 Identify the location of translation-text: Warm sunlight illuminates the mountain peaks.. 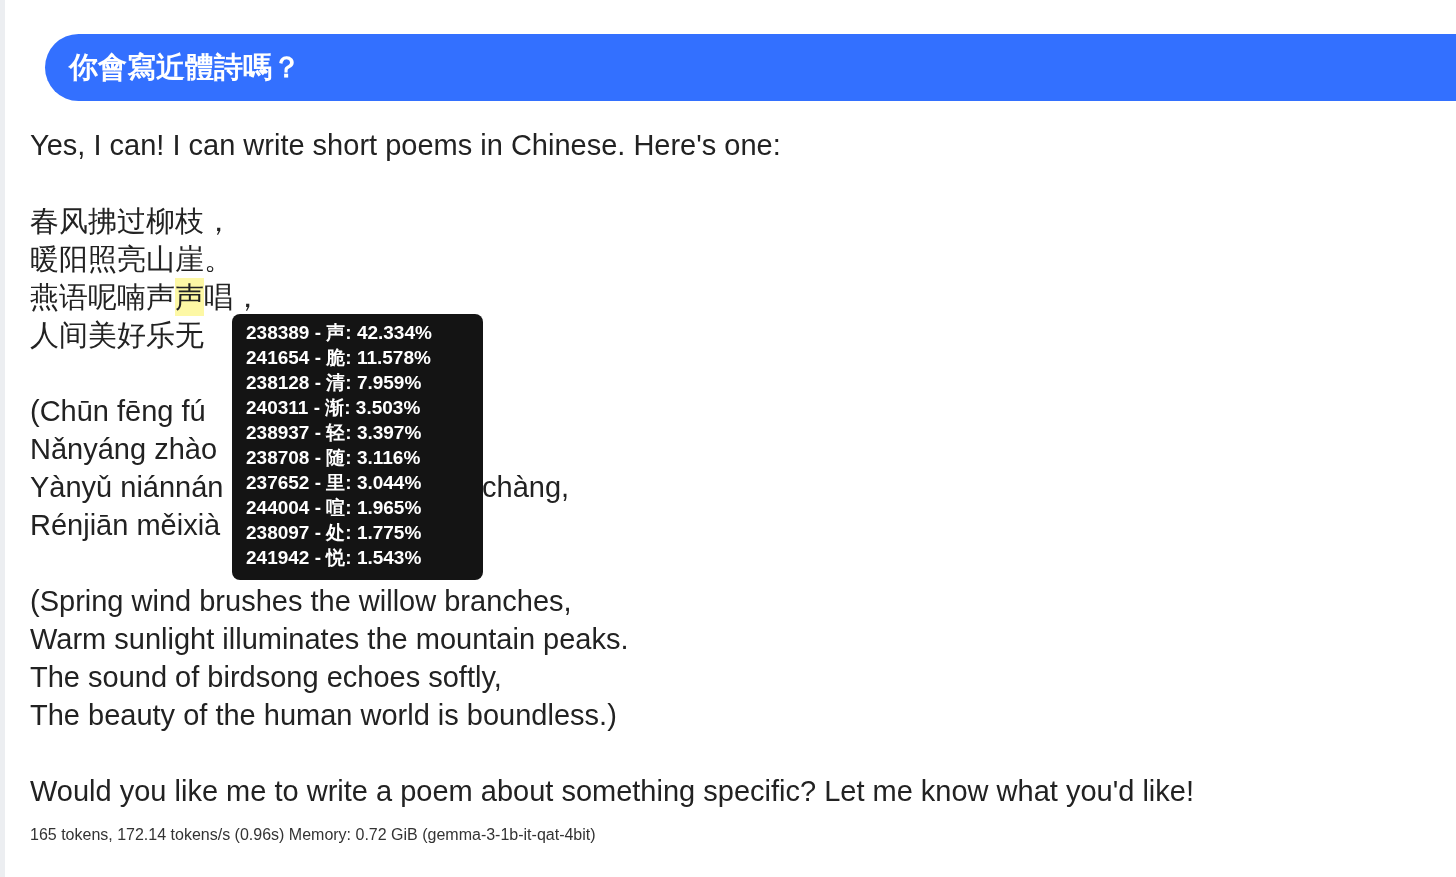
(329, 639).